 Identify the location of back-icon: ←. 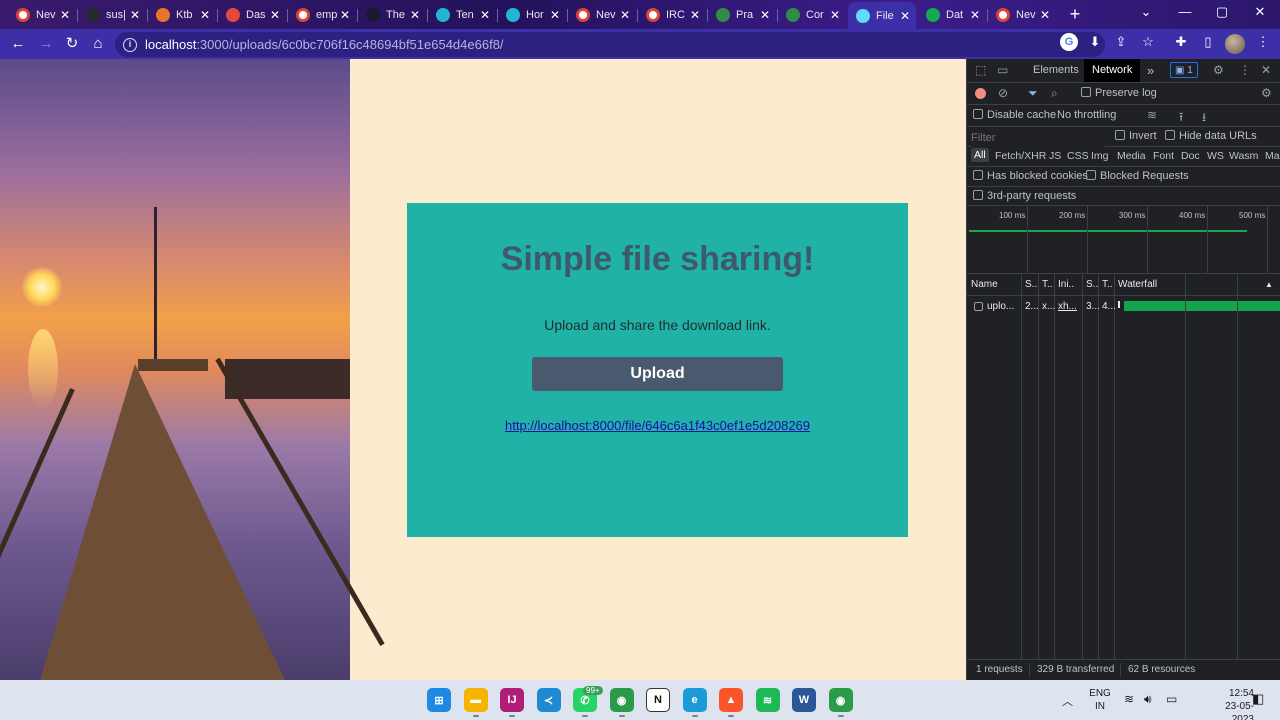
(18, 44).